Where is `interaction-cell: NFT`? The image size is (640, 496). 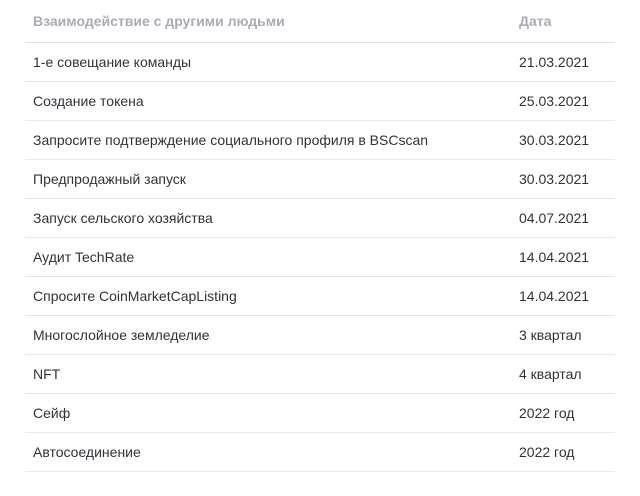
interaction-cell: NFT is located at coordinates (268, 374).